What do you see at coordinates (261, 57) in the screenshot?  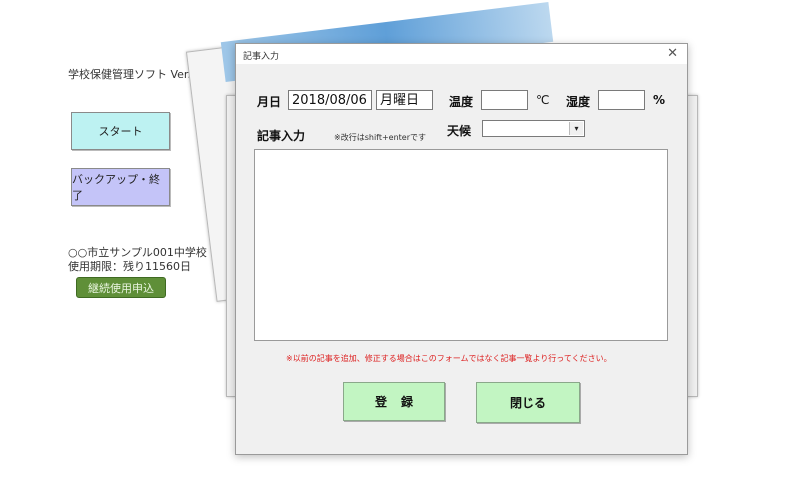 I see `dialog-title: 記事入力` at bounding box center [261, 57].